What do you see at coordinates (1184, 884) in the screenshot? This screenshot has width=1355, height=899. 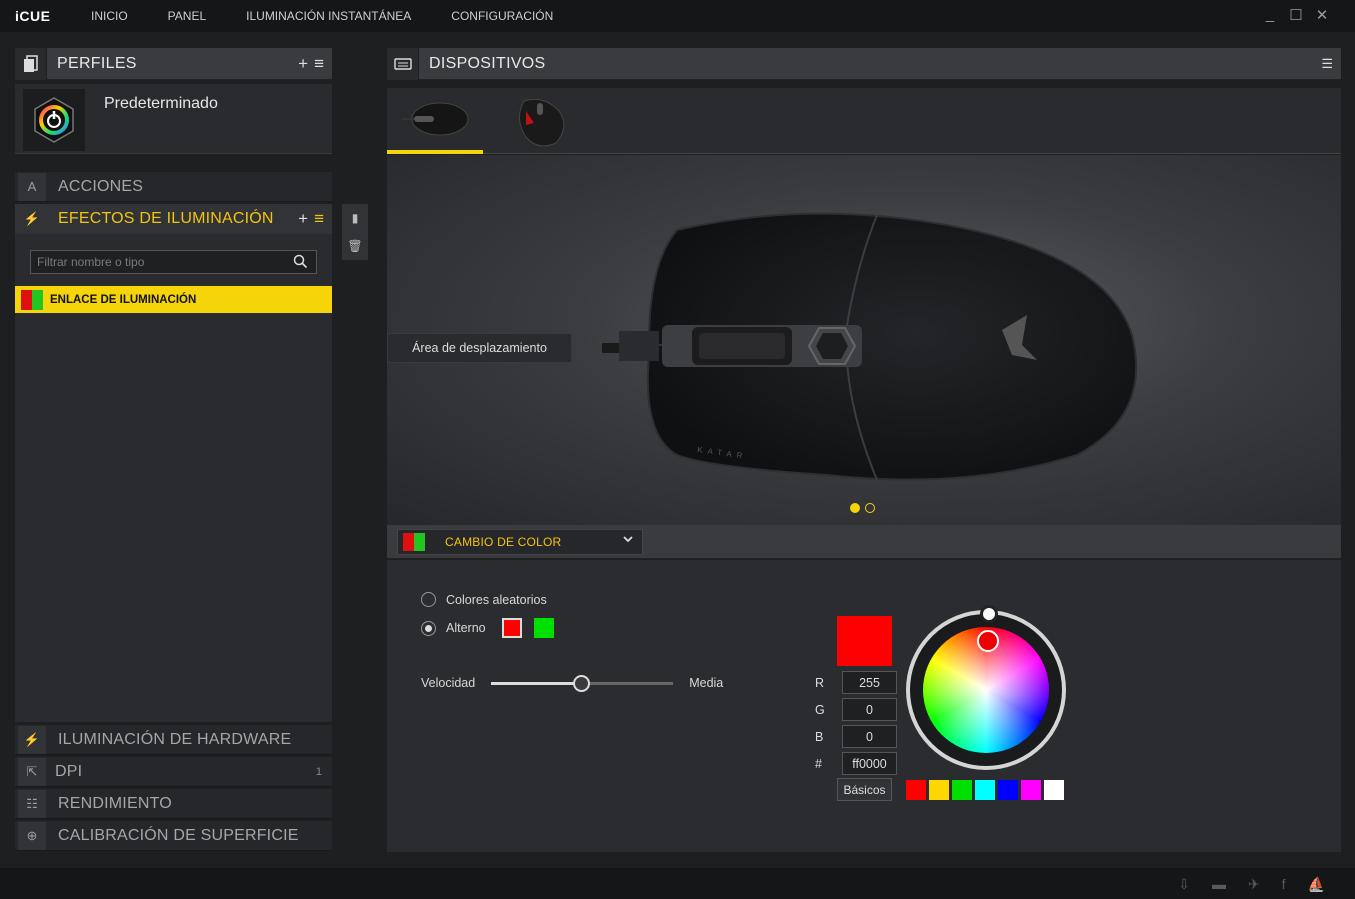 I see `download-icon: ⇩` at bounding box center [1184, 884].